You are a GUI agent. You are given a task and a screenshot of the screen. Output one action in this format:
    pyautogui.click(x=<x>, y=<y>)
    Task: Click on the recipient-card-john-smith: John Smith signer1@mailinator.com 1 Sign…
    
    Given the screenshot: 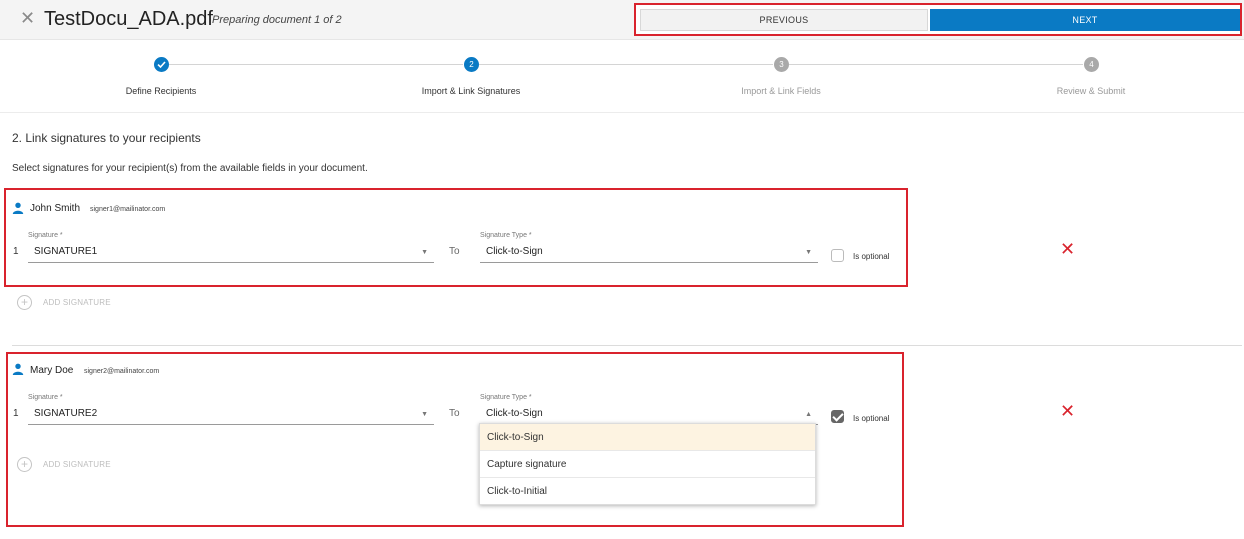 What is the action you would take?
    pyautogui.click(x=456, y=237)
    